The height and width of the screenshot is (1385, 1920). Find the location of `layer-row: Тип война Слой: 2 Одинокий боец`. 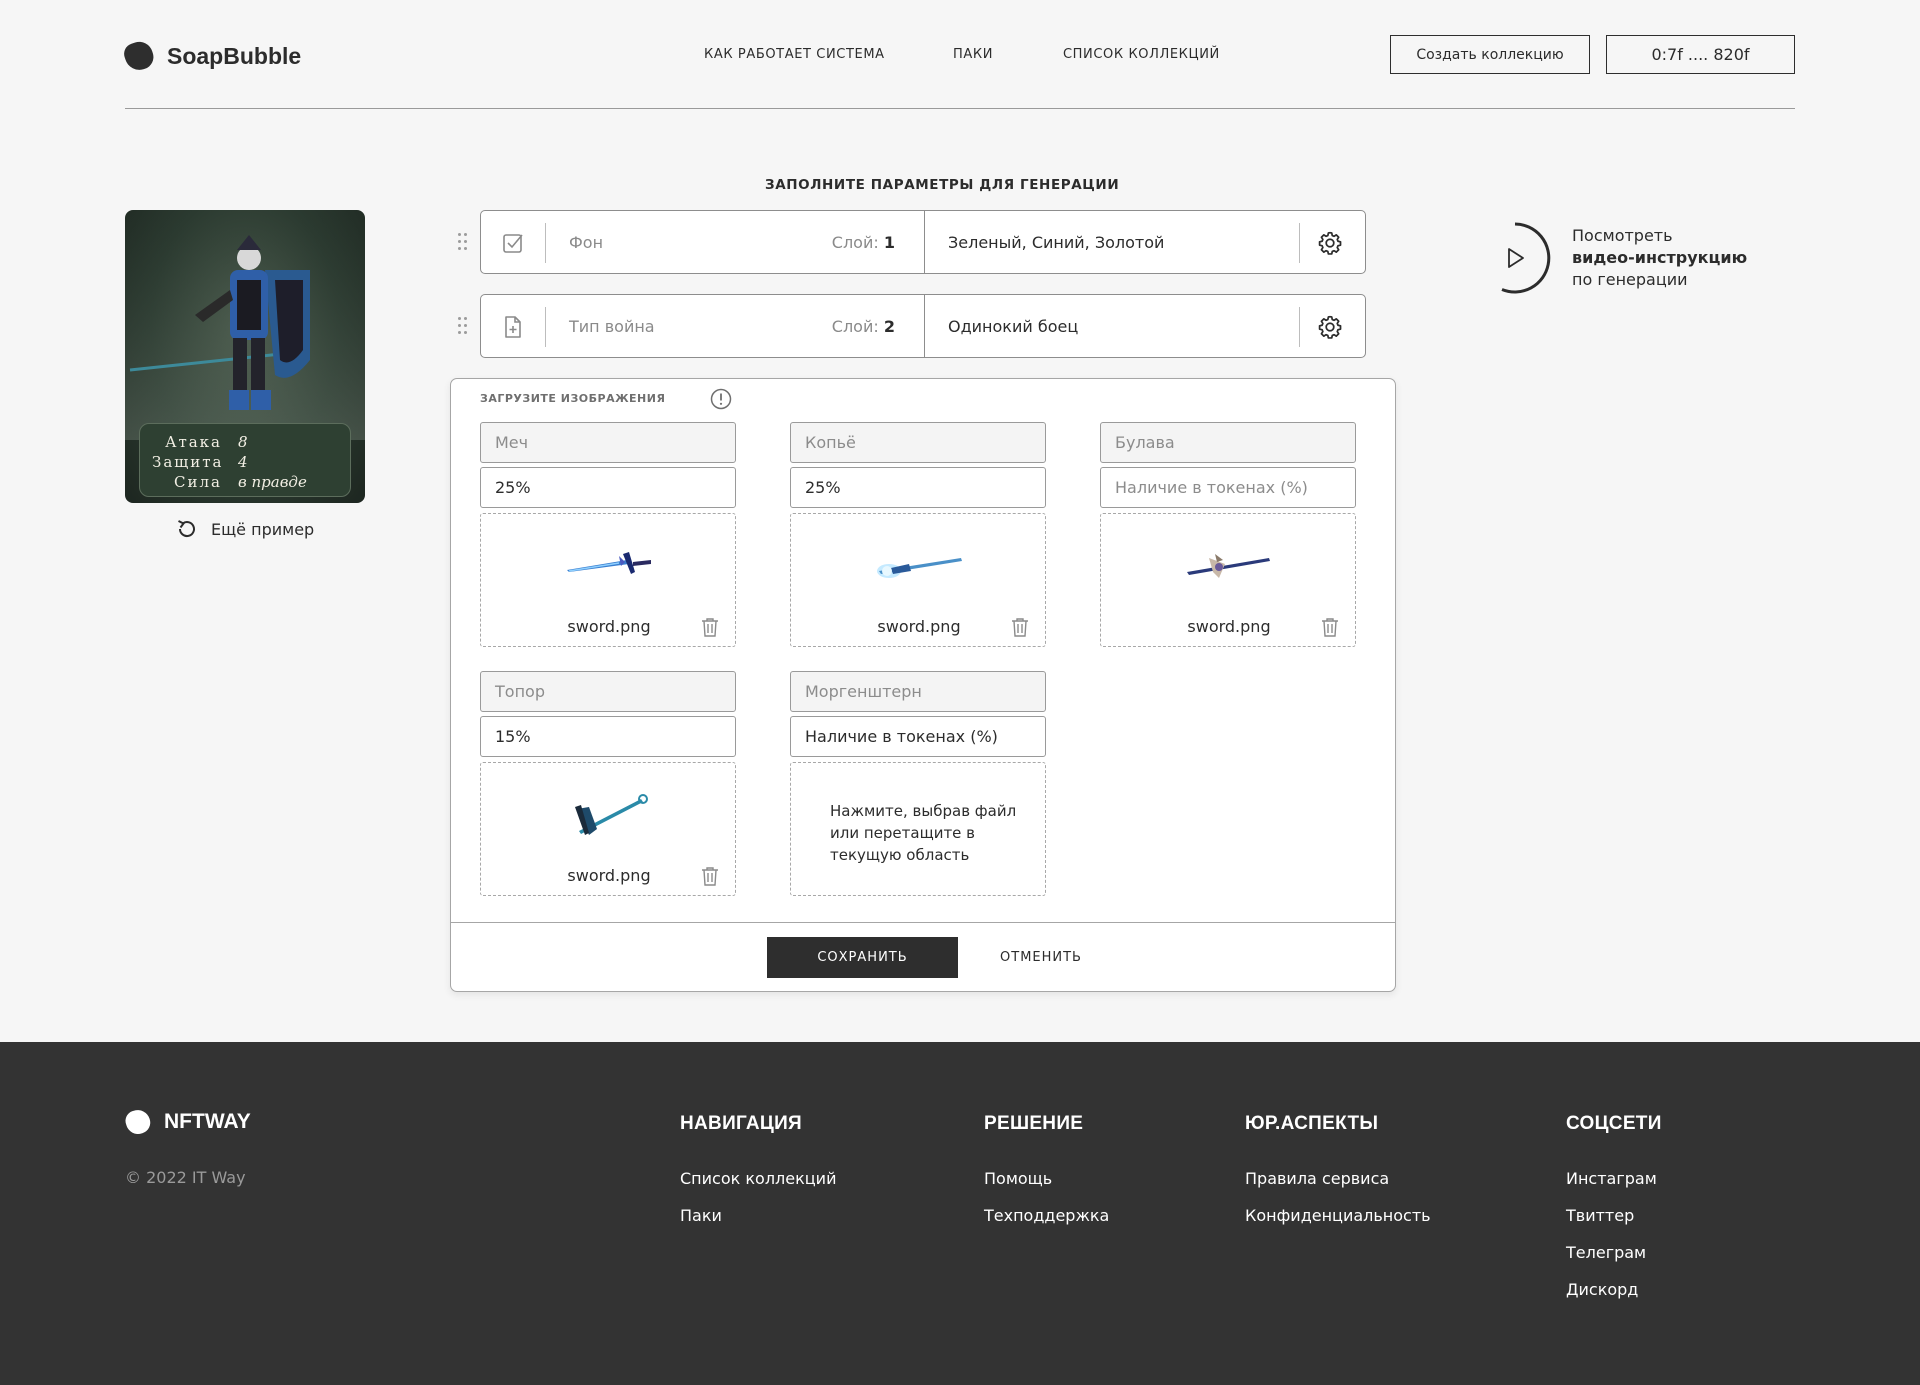

layer-row: Тип война Слой: 2 Одинокий боец is located at coordinates (912, 326).